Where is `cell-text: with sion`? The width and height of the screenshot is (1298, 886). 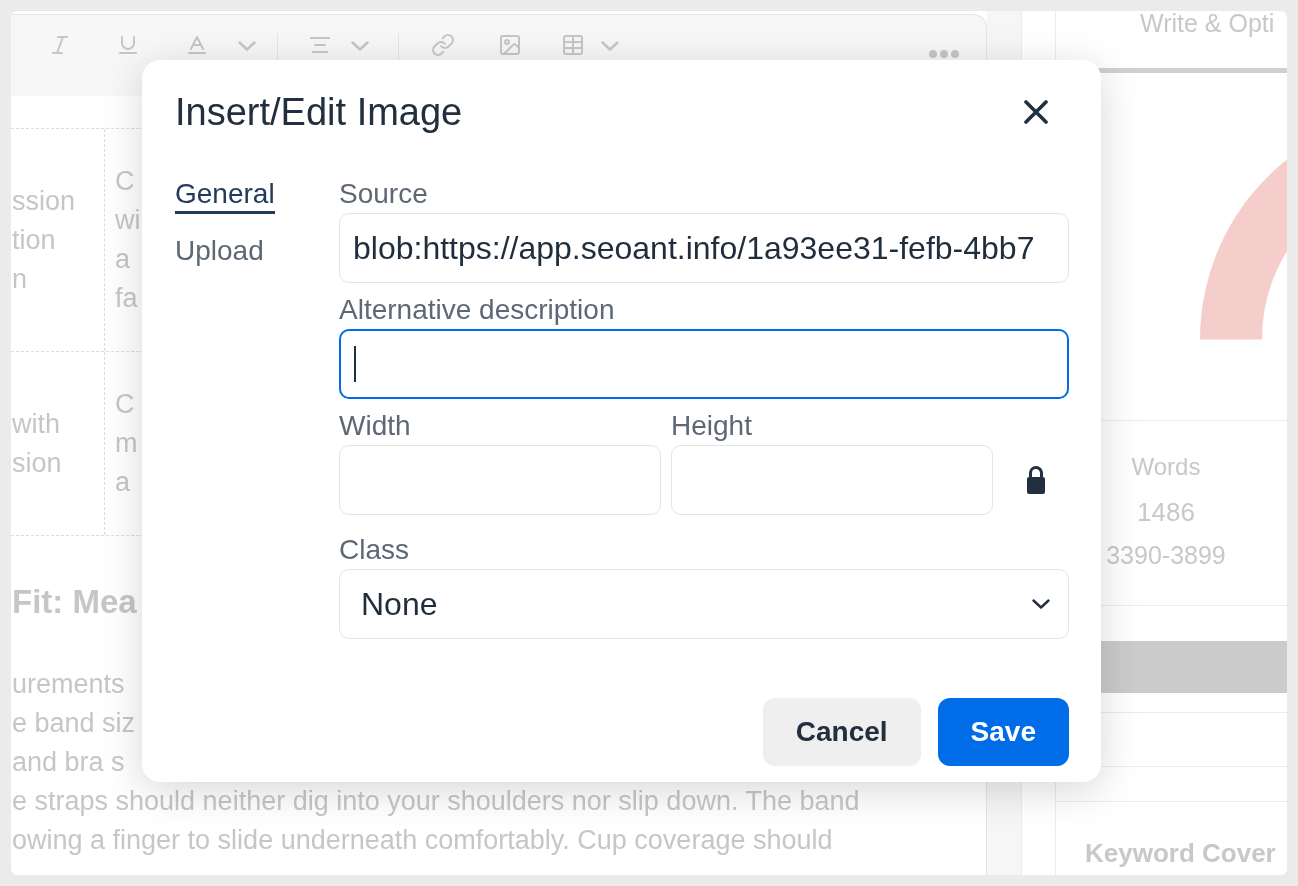
cell-text: with sion is located at coordinates (37, 443).